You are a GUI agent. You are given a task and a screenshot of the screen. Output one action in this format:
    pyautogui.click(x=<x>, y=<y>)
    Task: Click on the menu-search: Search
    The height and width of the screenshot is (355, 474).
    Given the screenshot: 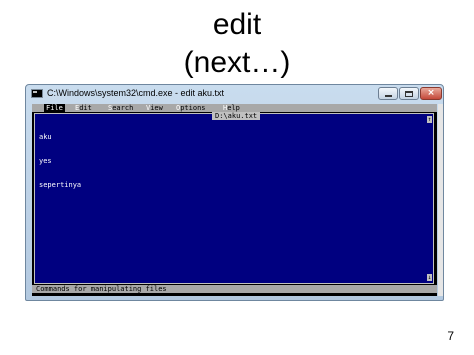 What is the action you would take?
    pyautogui.click(x=120, y=108)
    